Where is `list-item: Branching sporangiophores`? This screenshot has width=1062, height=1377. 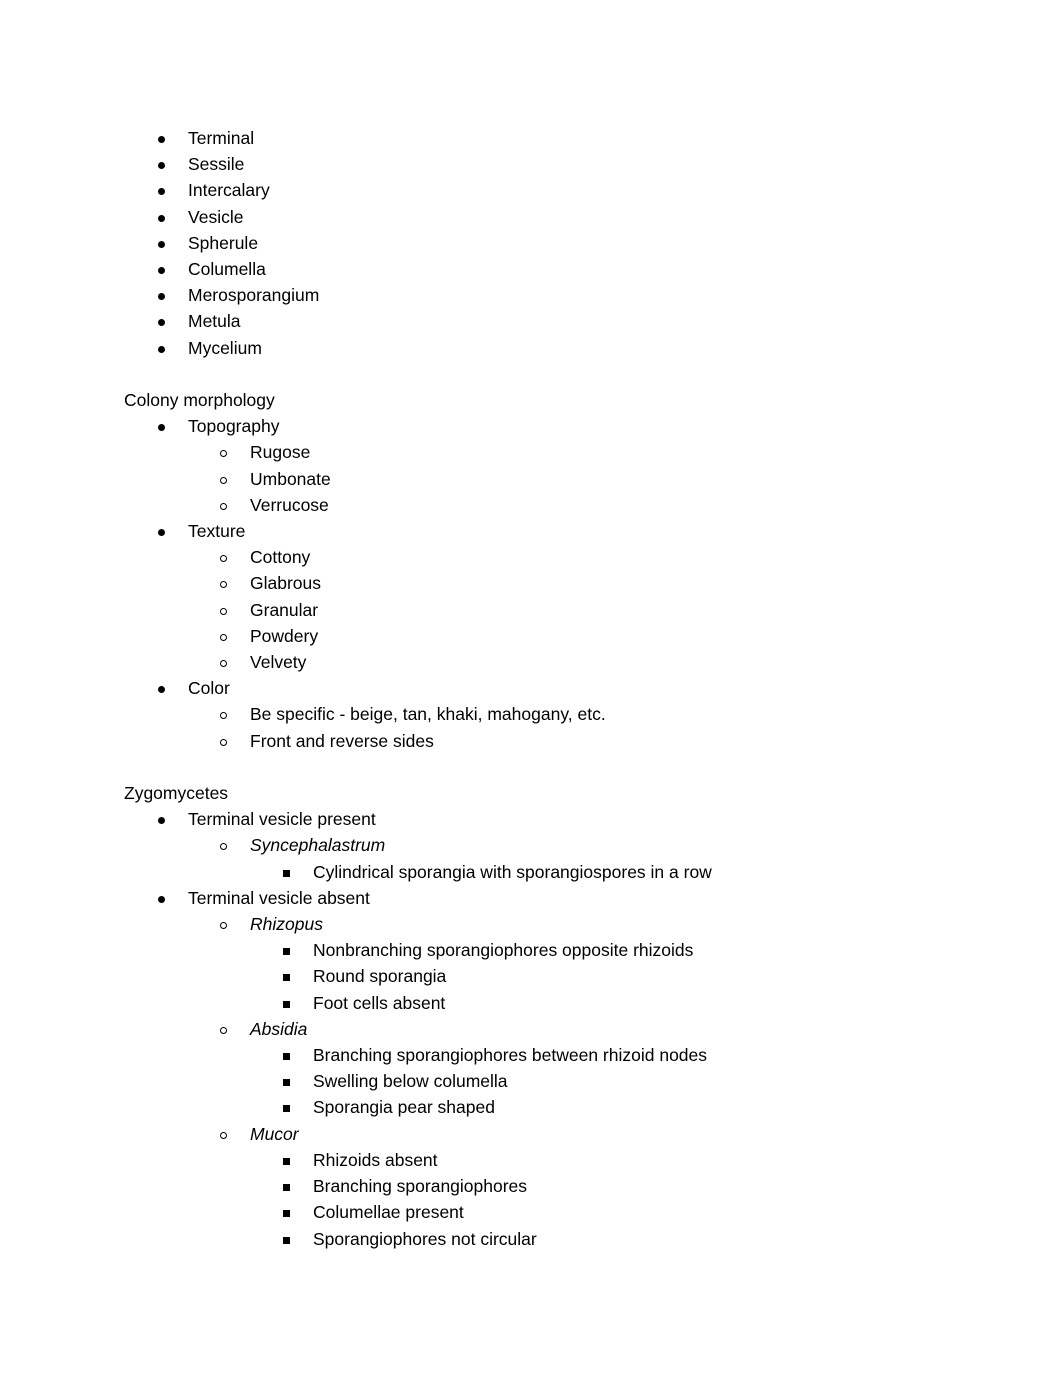
list-item: Branching sporangiophores is located at coordinates (531, 1186).